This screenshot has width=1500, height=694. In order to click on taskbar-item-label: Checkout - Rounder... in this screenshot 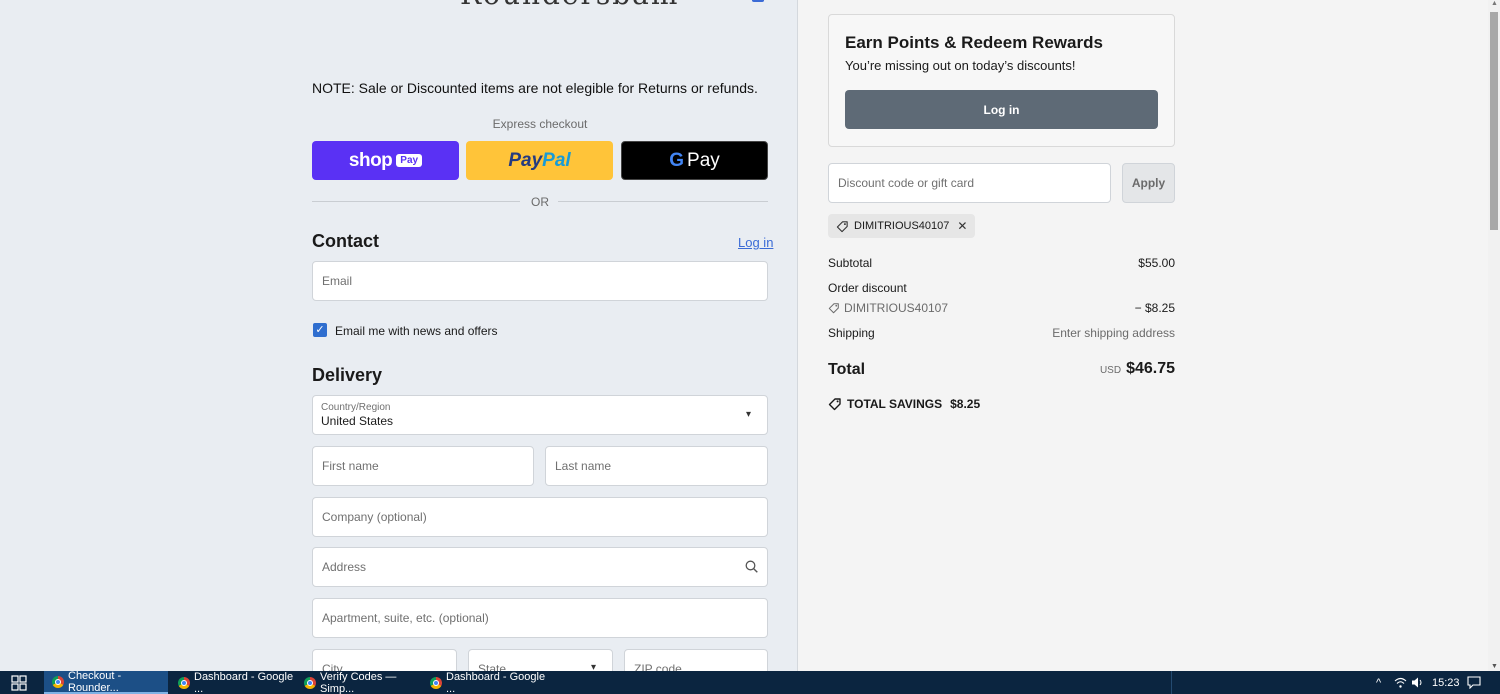, I will do `click(95, 681)`.